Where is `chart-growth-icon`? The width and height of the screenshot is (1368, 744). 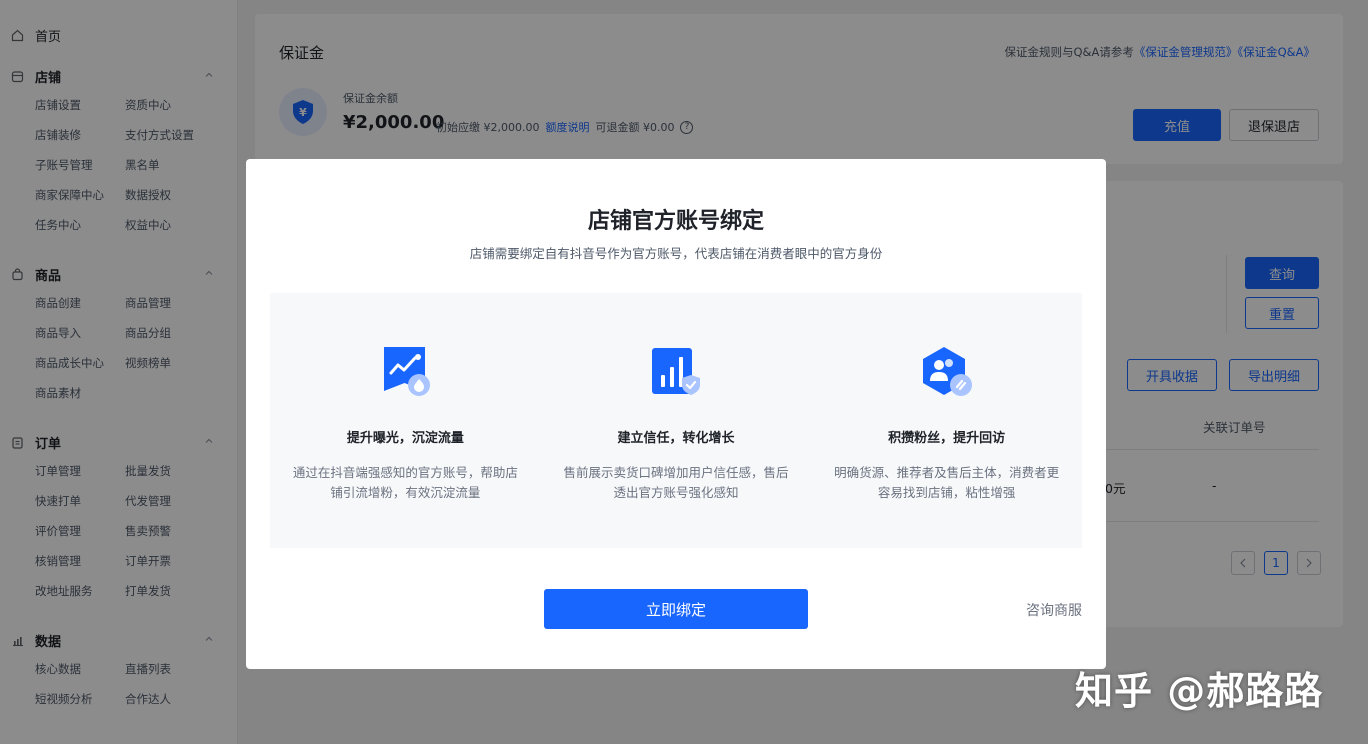
chart-growth-icon is located at coordinates (405, 373).